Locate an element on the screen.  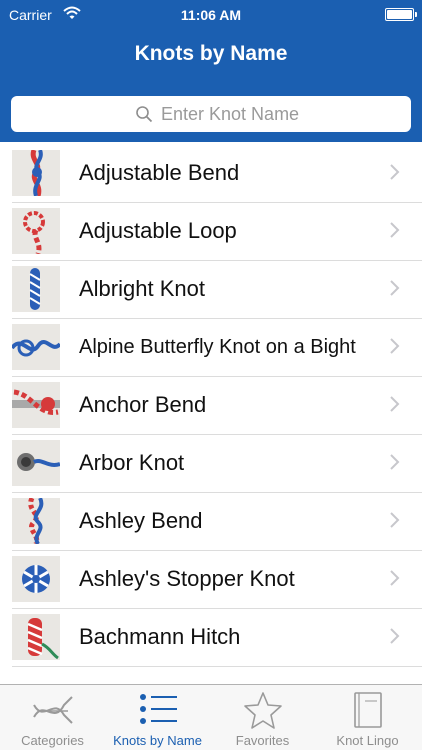
tab-categories: Categories is located at coordinates (52, 717).